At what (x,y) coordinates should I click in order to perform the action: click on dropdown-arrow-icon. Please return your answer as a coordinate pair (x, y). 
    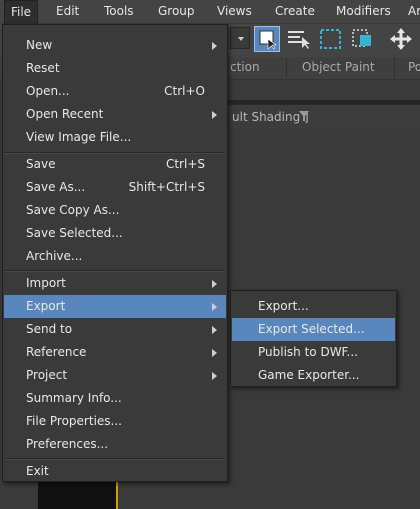
    Looking at the image, I should click on (240, 38).